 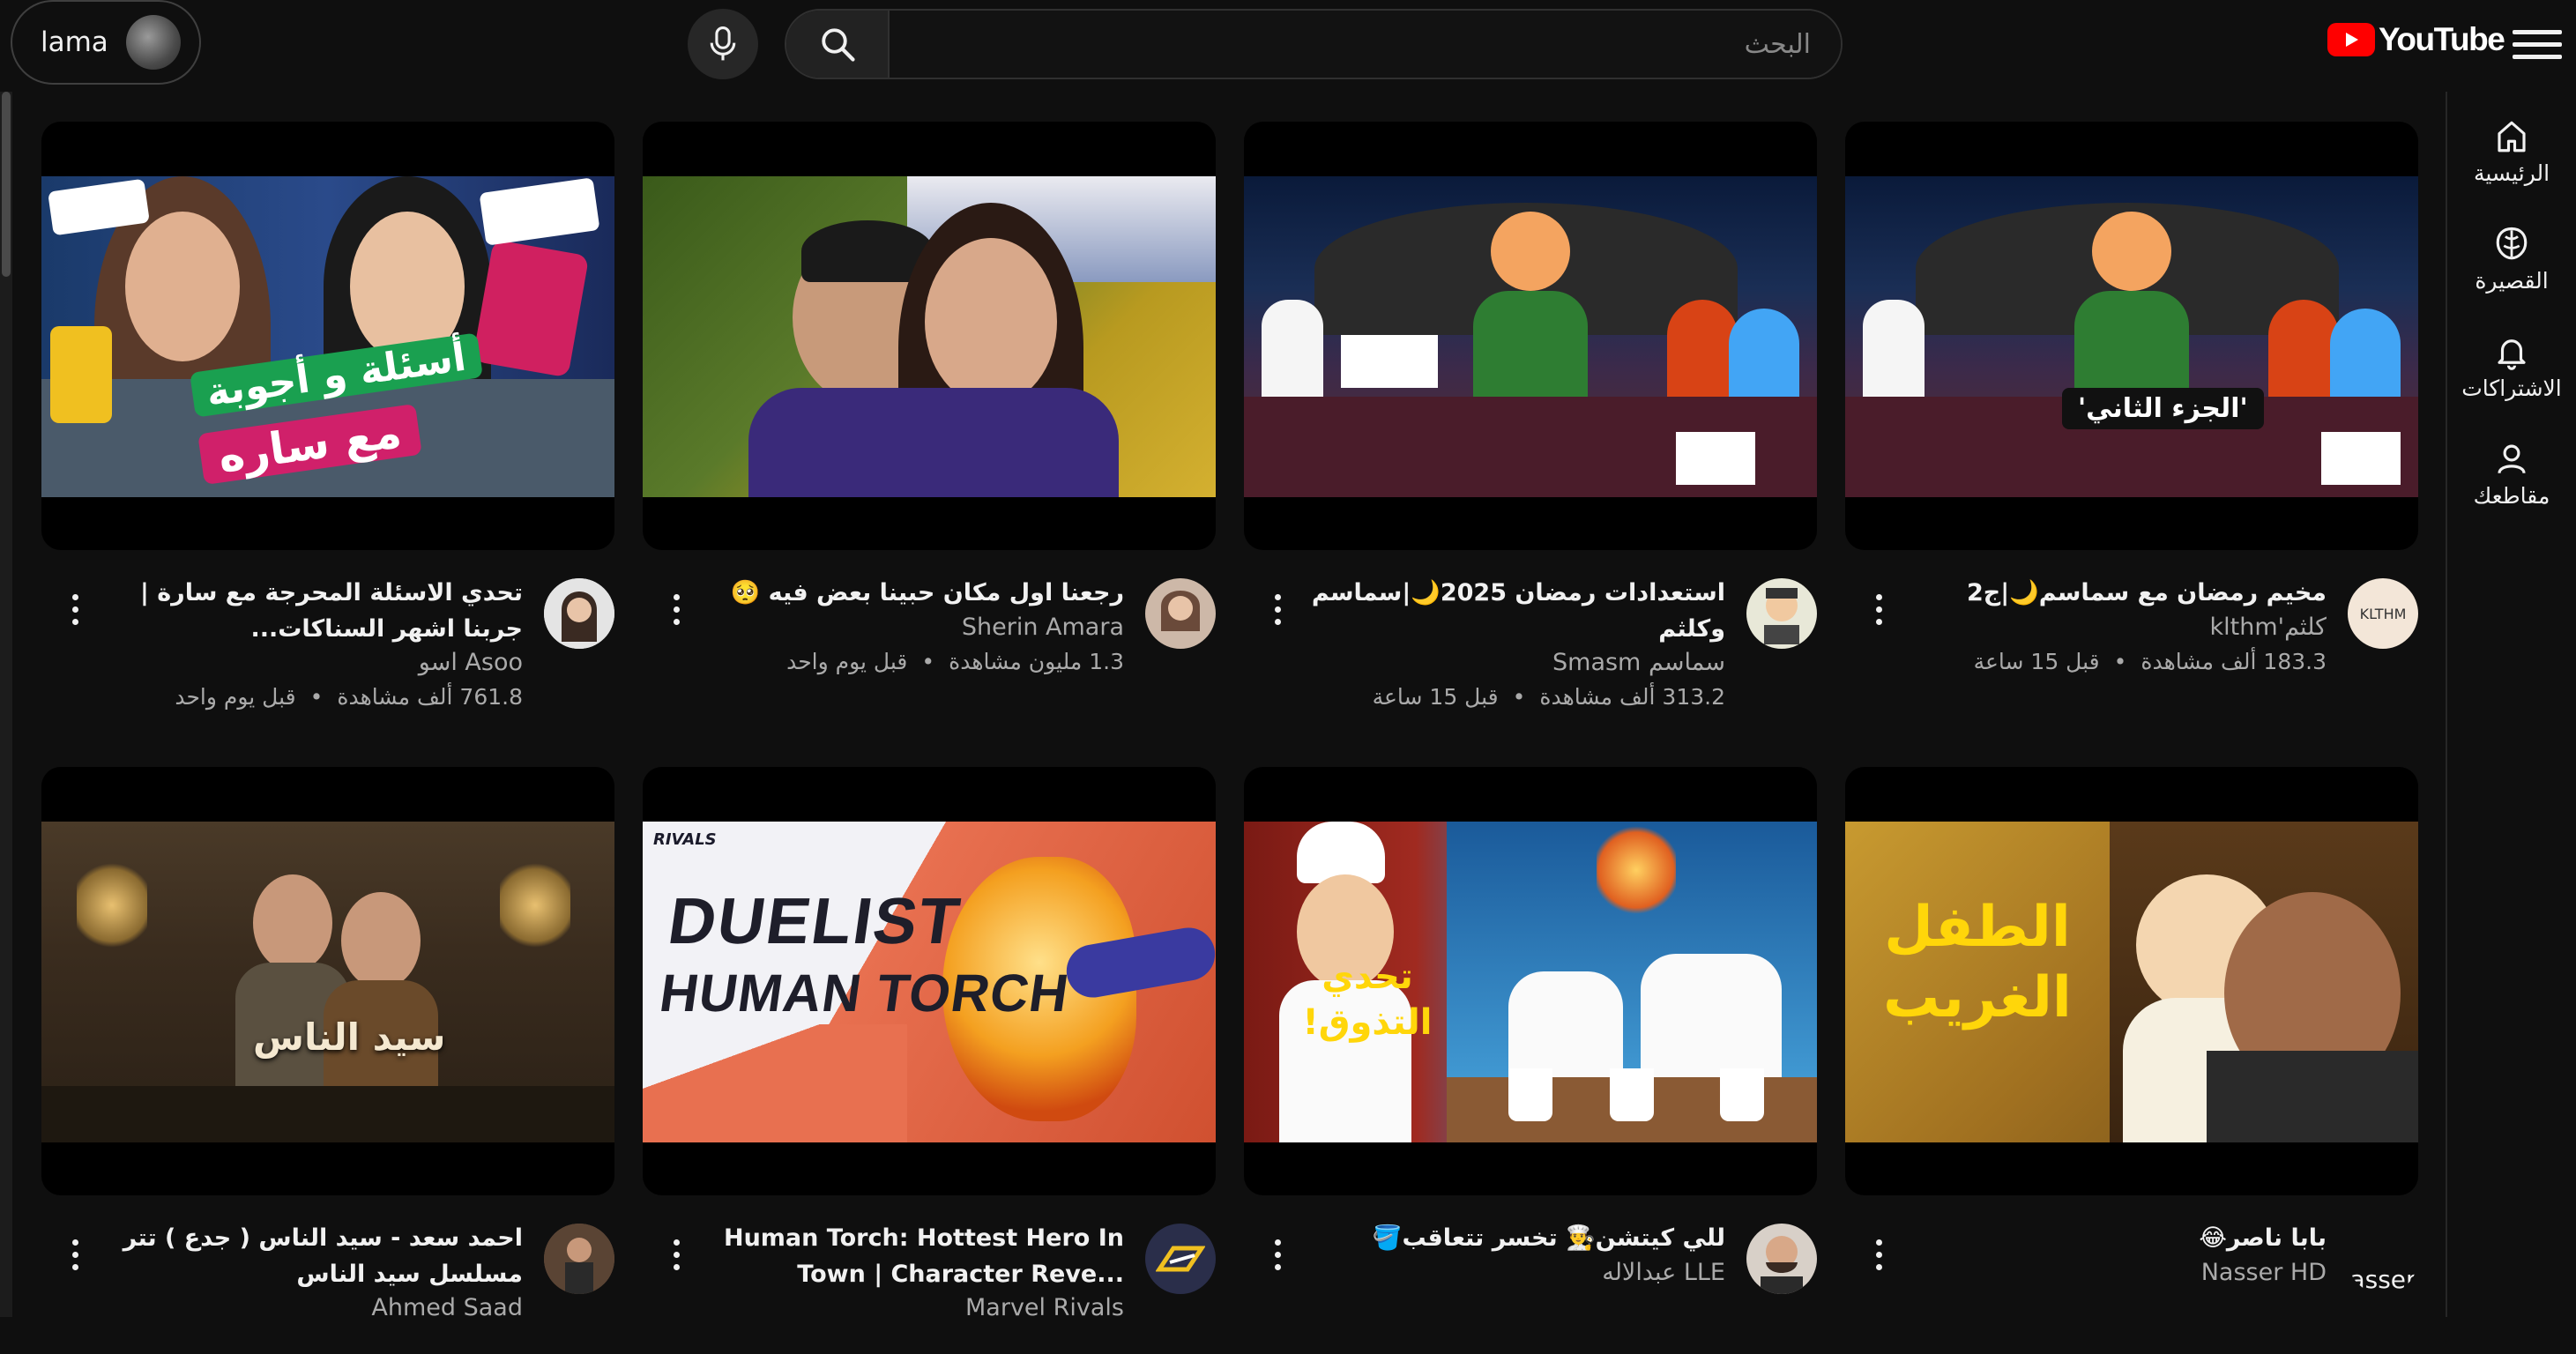 What do you see at coordinates (1513, 611) in the screenshot?
I see `video-title: استعدادات رمضان 2025🌙|سماسم وكلثم` at bounding box center [1513, 611].